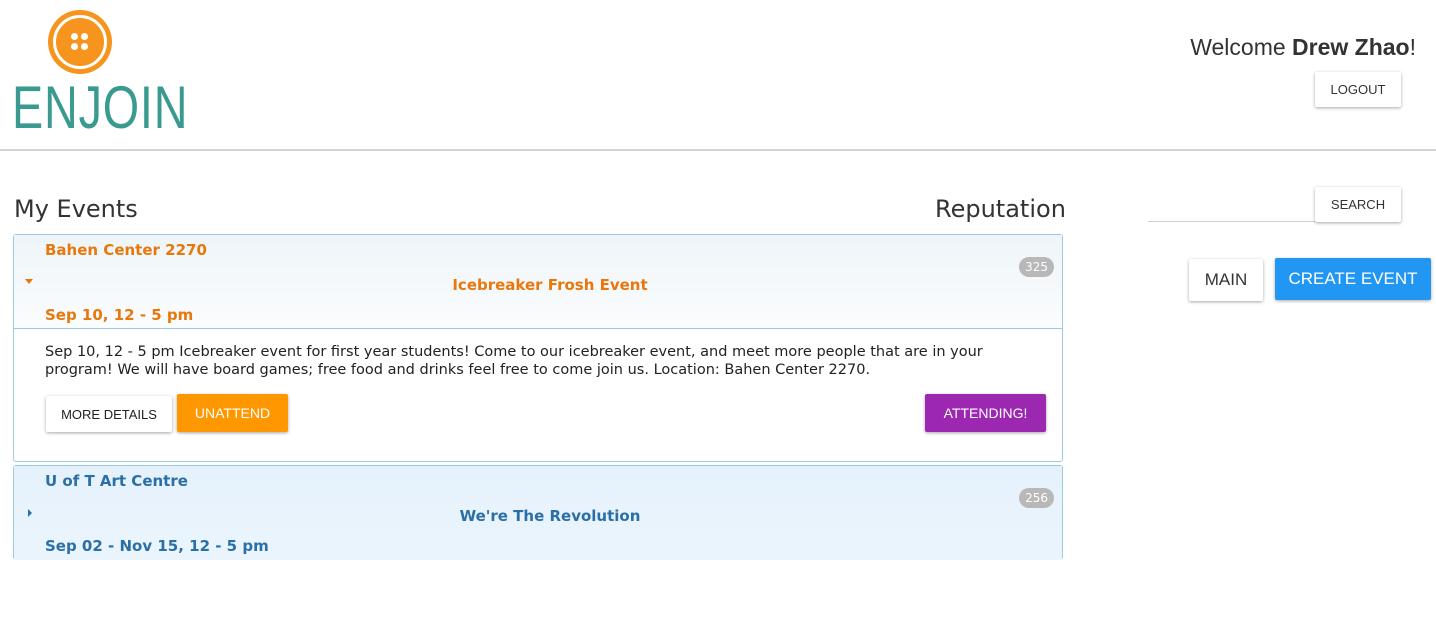 The width and height of the screenshot is (1436, 629). What do you see at coordinates (1226, 280) in the screenshot?
I see `main-button: MAIN` at bounding box center [1226, 280].